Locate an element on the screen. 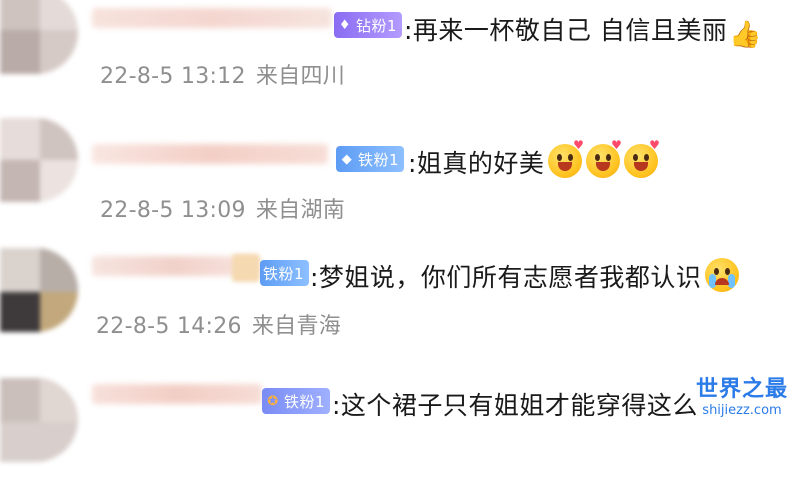 Image resolution: width=800 pixels, height=482 pixels. comment-text: :这个裙子只有姐姐才能穿得这么 is located at coordinates (515, 404).